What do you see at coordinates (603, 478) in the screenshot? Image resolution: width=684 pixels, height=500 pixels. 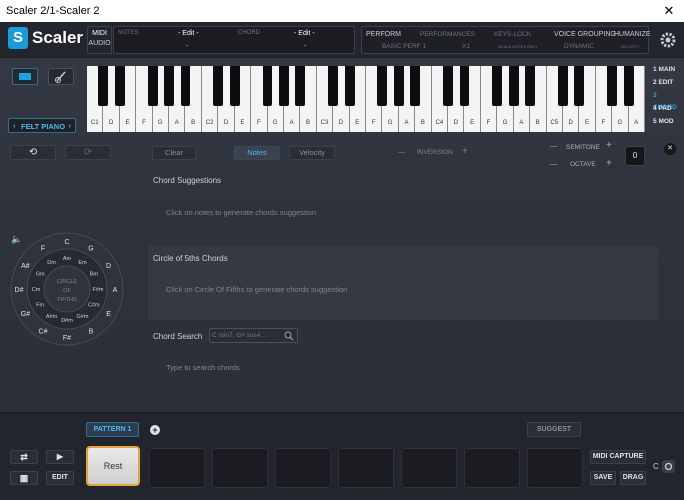 I see `save-button: SAVE` at bounding box center [603, 478].